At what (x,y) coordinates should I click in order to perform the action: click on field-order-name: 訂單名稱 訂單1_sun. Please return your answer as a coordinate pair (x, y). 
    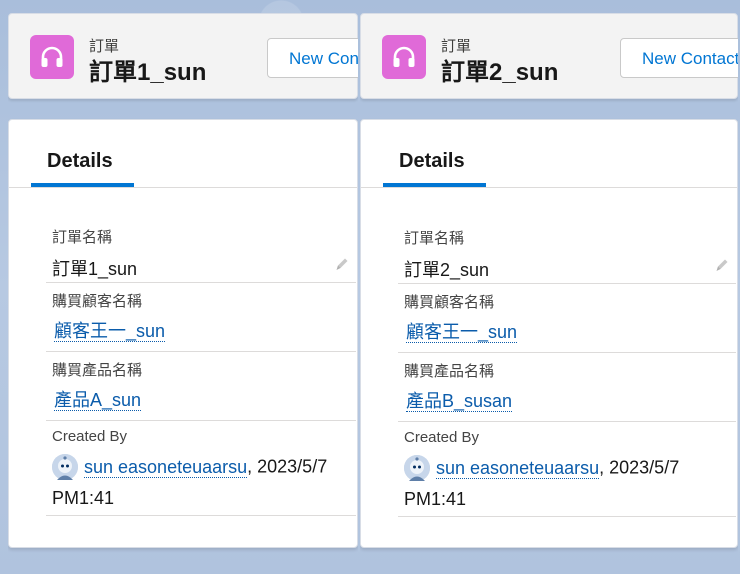
    Looking at the image, I should click on (201, 250).